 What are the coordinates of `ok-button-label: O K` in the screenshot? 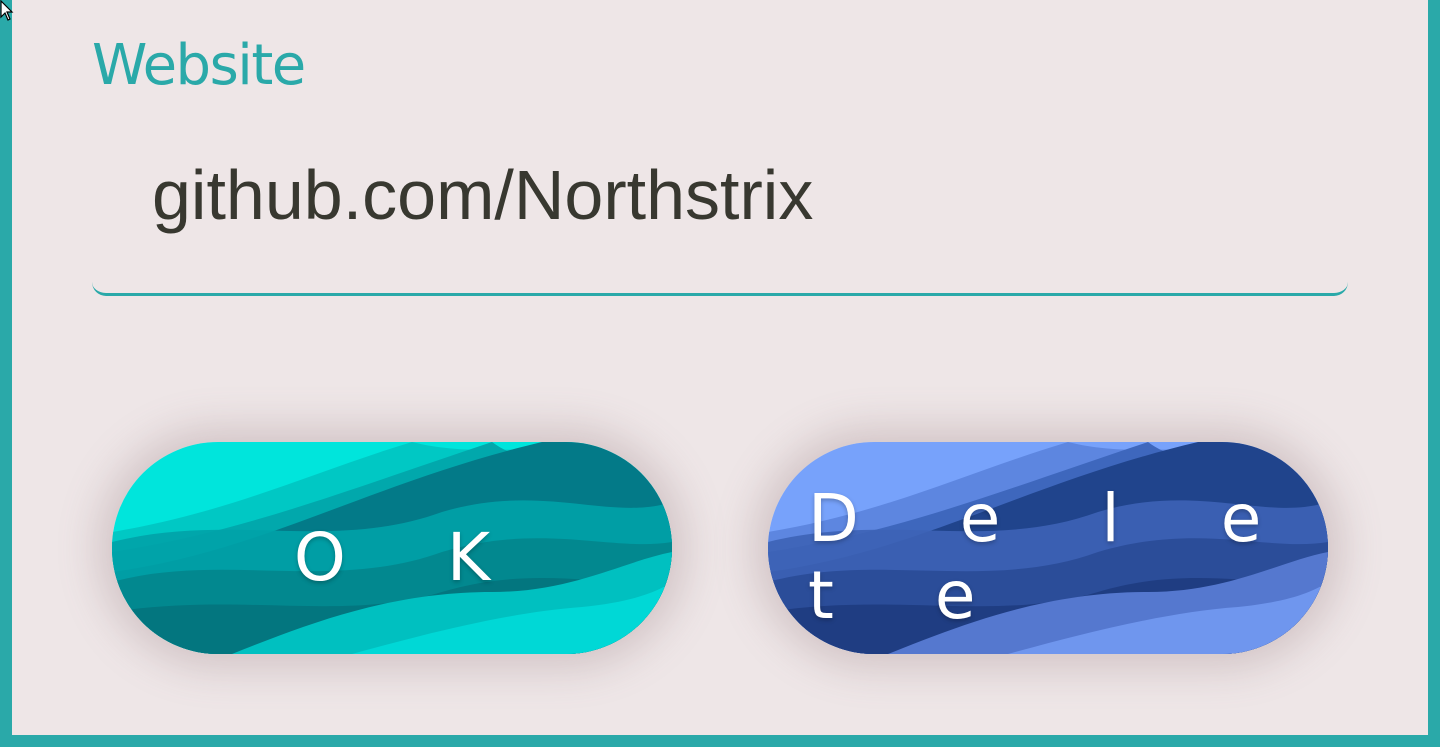 It's located at (412, 557).